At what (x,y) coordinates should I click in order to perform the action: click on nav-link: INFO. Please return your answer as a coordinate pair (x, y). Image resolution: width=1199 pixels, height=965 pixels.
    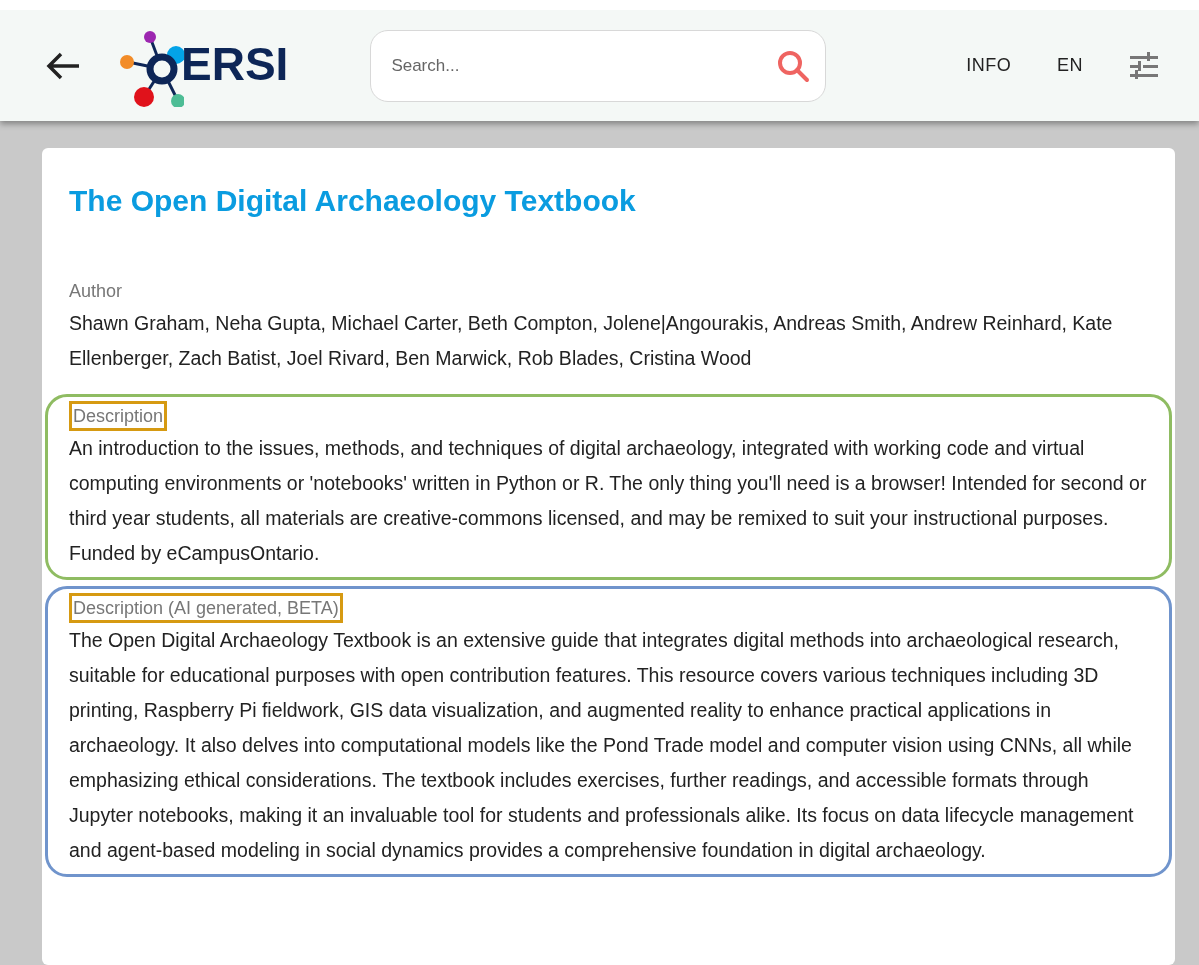
    Looking at the image, I should click on (989, 65).